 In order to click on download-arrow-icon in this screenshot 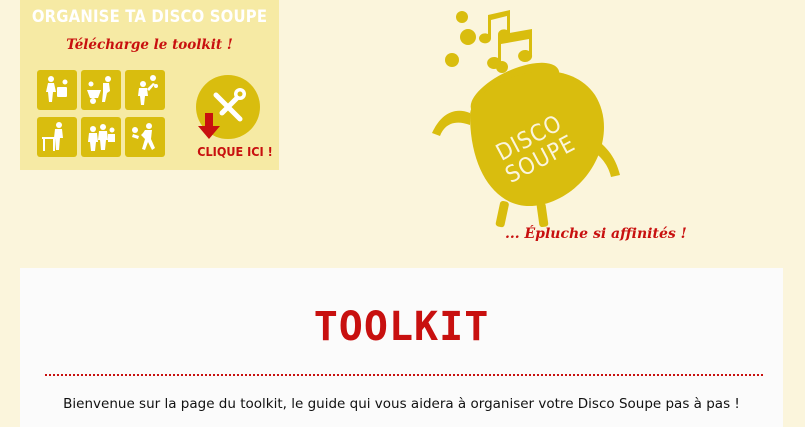, I will do `click(209, 126)`.